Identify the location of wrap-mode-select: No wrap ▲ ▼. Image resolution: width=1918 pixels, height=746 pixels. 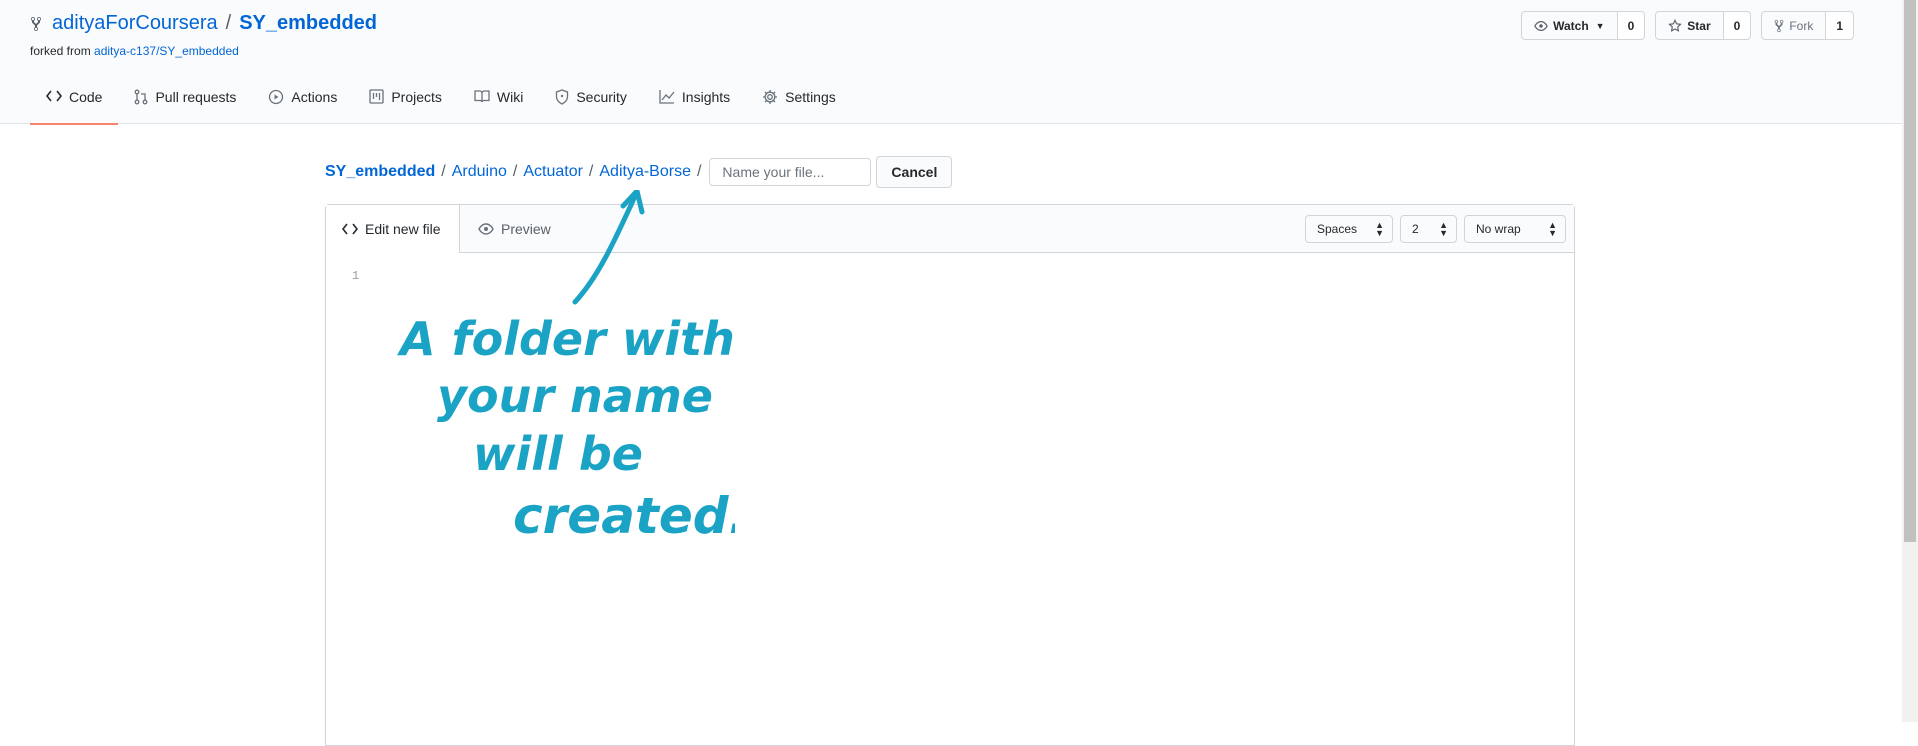
(1515, 229).